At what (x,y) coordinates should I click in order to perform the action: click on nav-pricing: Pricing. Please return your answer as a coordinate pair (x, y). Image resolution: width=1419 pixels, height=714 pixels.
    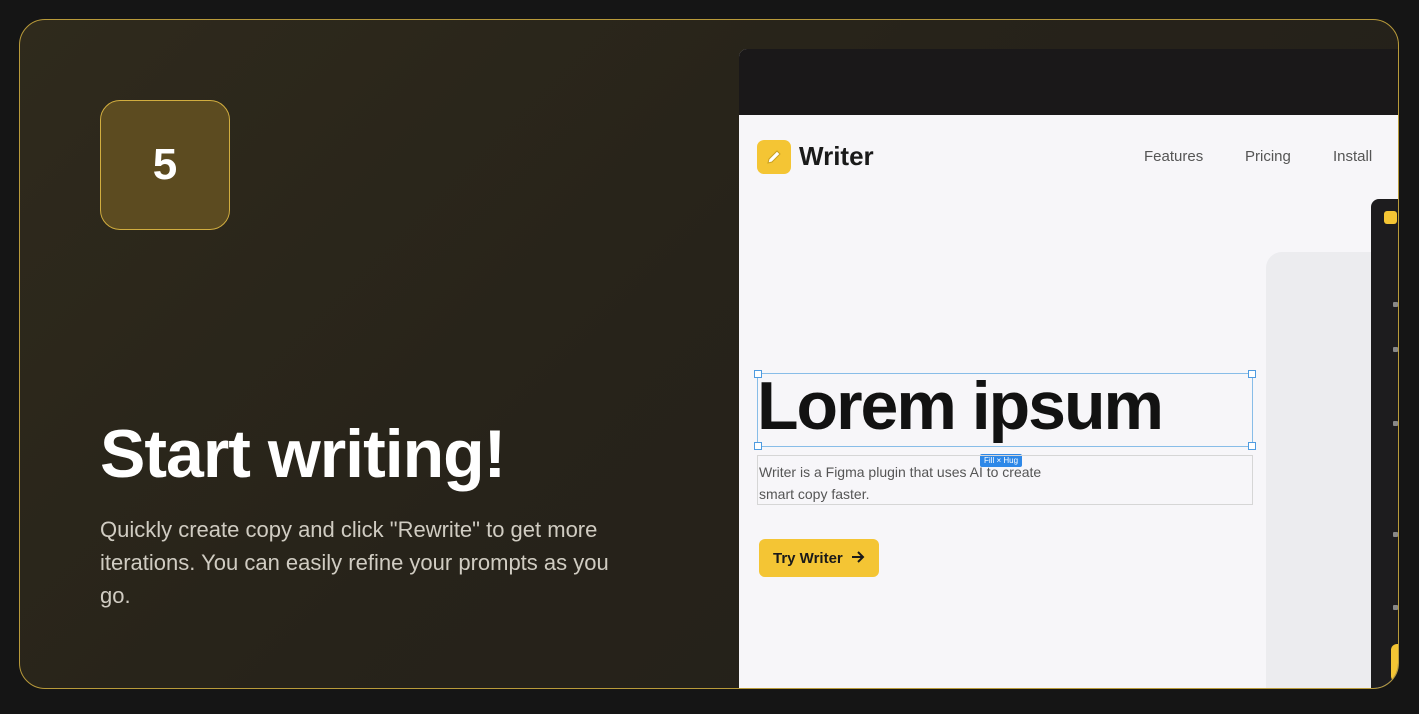
    Looking at the image, I should click on (1268, 156).